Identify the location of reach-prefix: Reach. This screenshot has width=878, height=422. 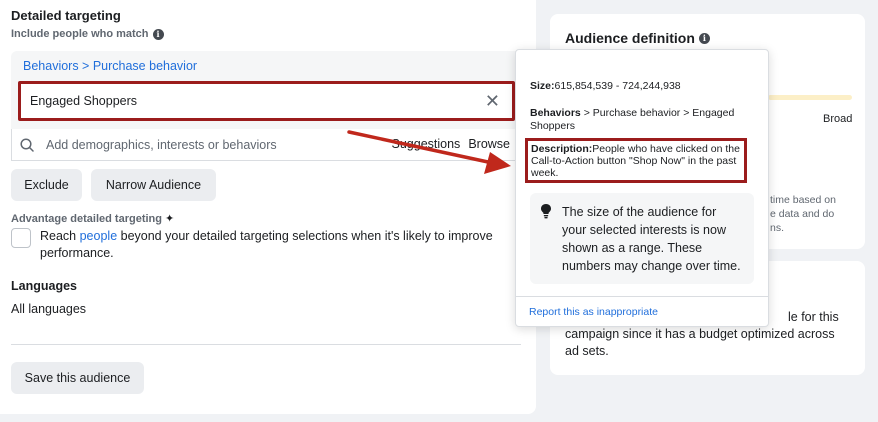
(60, 236).